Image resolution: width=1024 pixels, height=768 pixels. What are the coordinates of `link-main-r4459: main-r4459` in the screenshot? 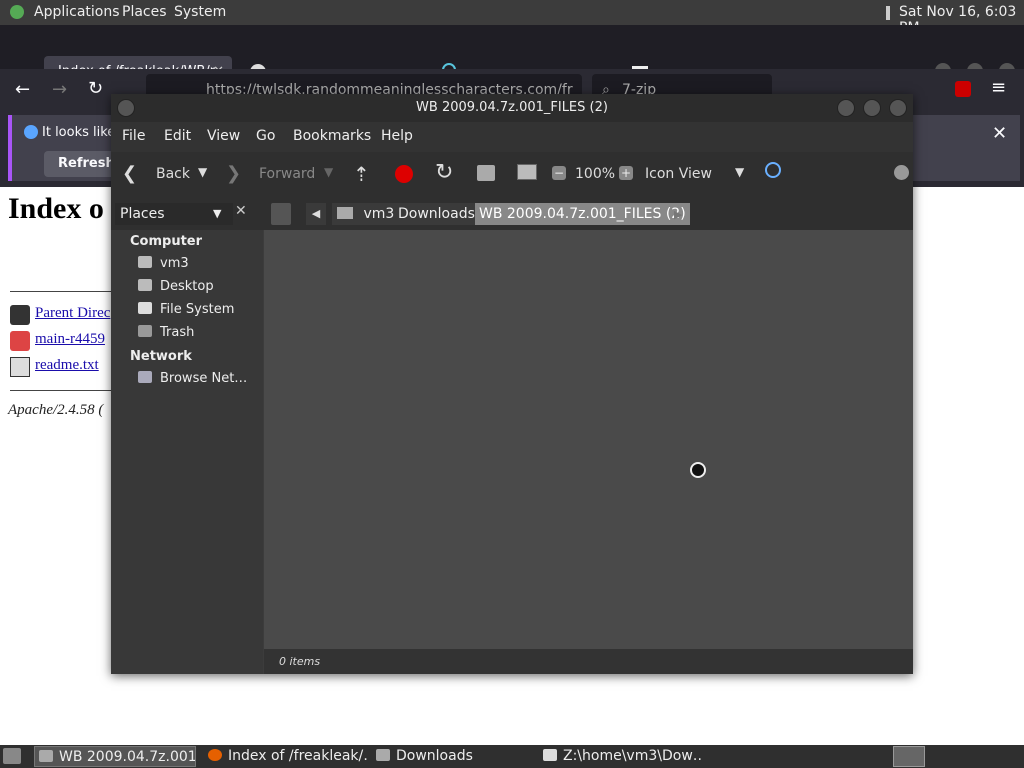 It's located at (70, 339).